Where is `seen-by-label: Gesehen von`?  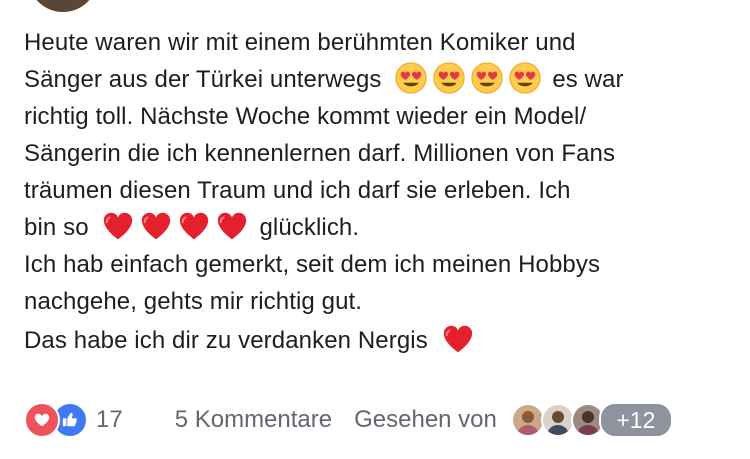
seen-by-label: Gesehen von is located at coordinates (425, 420).